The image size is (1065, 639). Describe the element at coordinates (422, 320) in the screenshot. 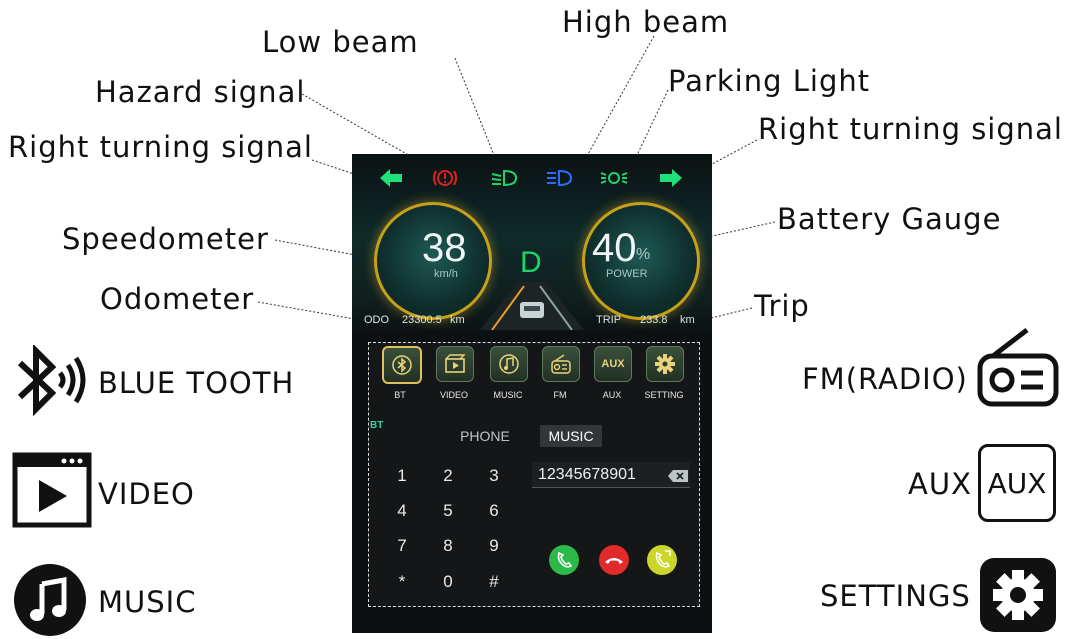

I see `odo-value: 23300.5` at that location.